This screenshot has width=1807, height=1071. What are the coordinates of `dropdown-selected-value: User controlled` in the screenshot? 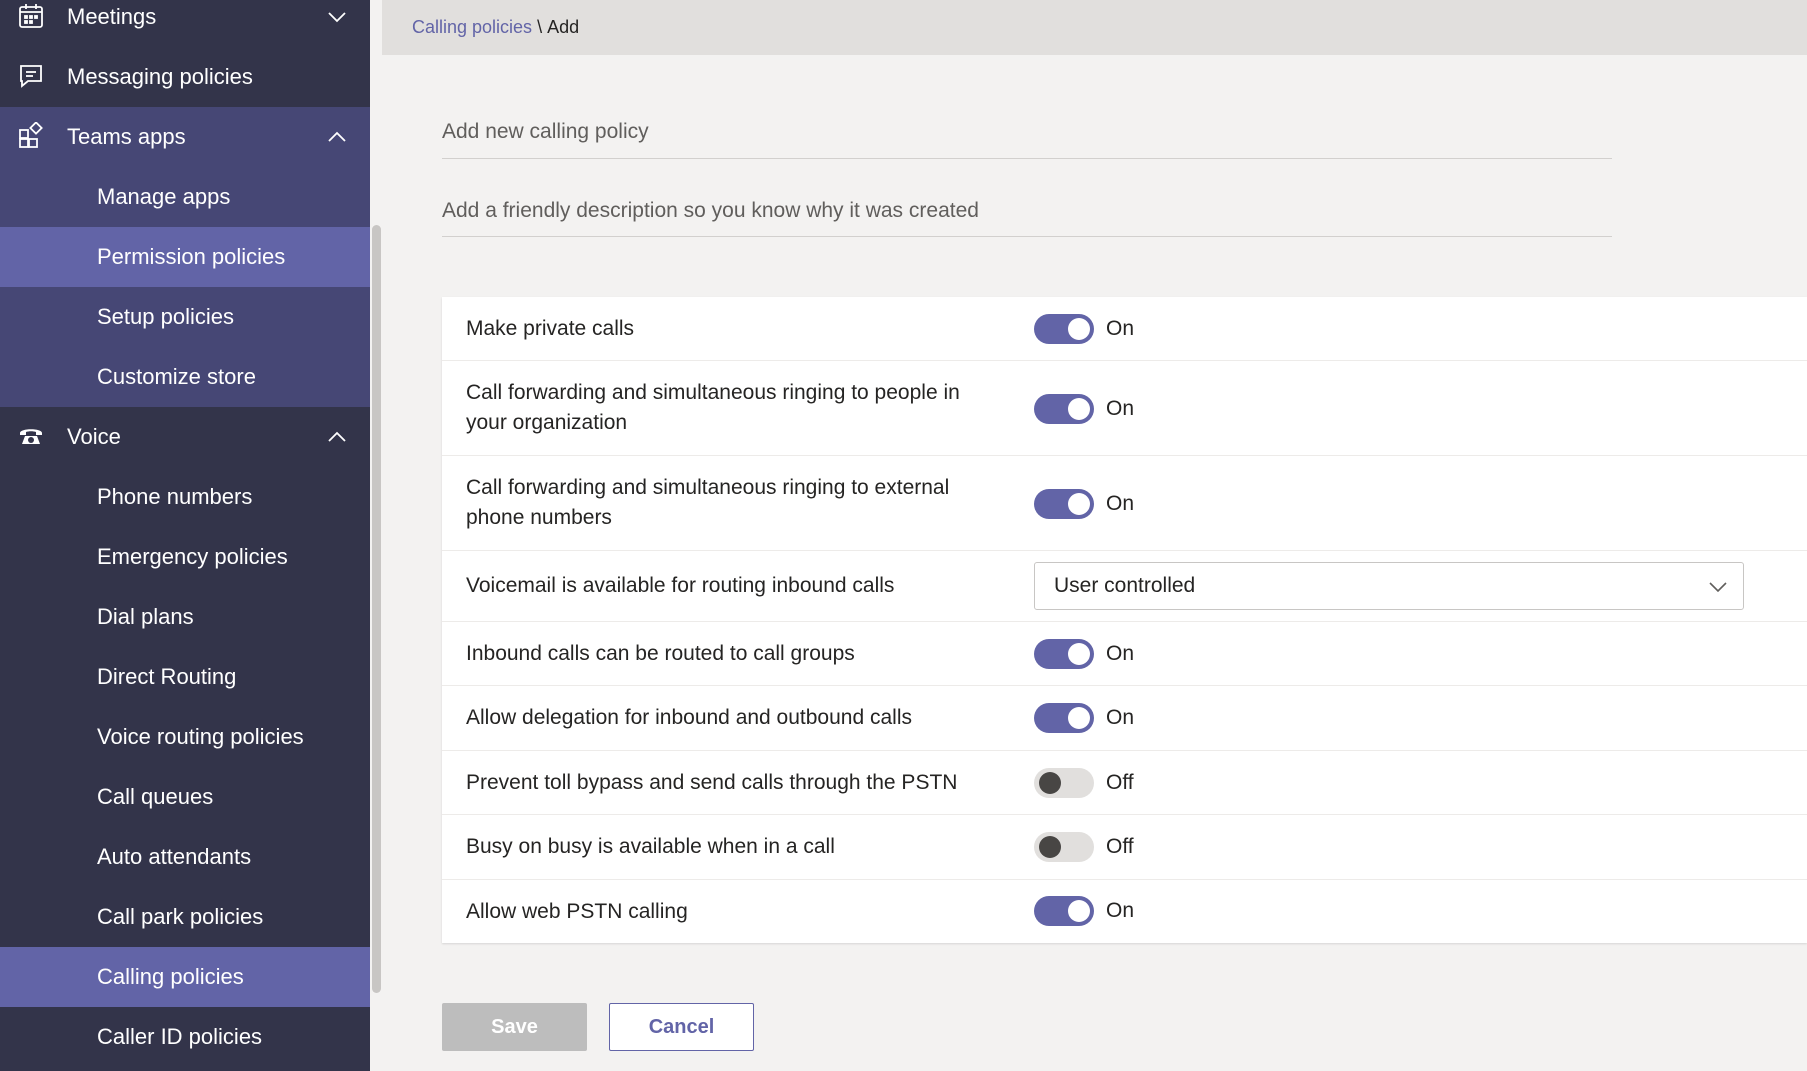 It's located at (1125, 585).